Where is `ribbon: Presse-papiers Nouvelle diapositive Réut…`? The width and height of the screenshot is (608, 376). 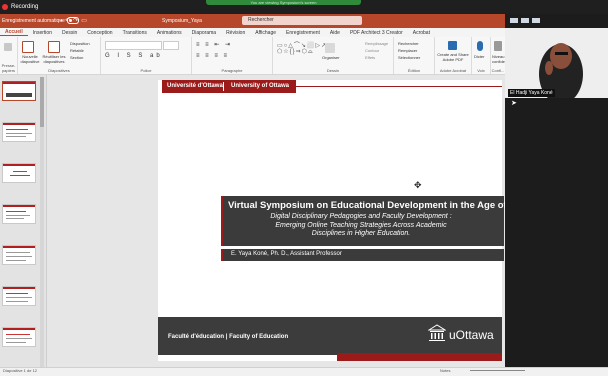 ribbon: Presse-papiers Nouvelle diapositive Réut… is located at coordinates (252, 56).